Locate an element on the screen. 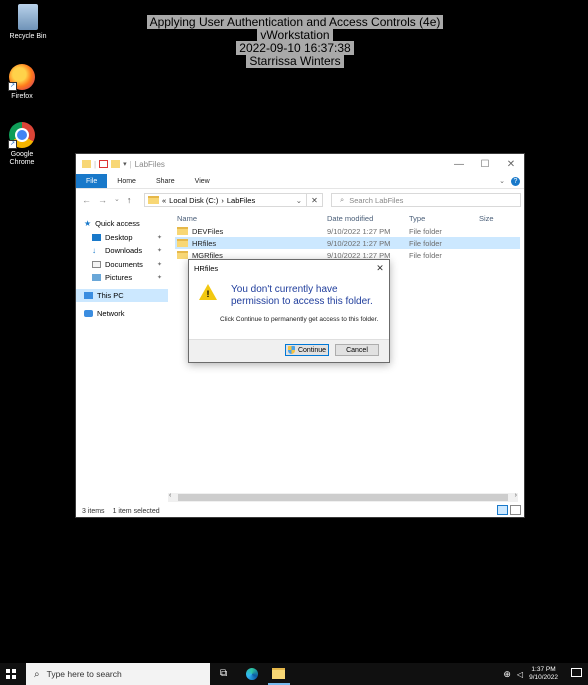 This screenshot has height=685, width=588. column-header-size: Size is located at coordinates (499, 218).